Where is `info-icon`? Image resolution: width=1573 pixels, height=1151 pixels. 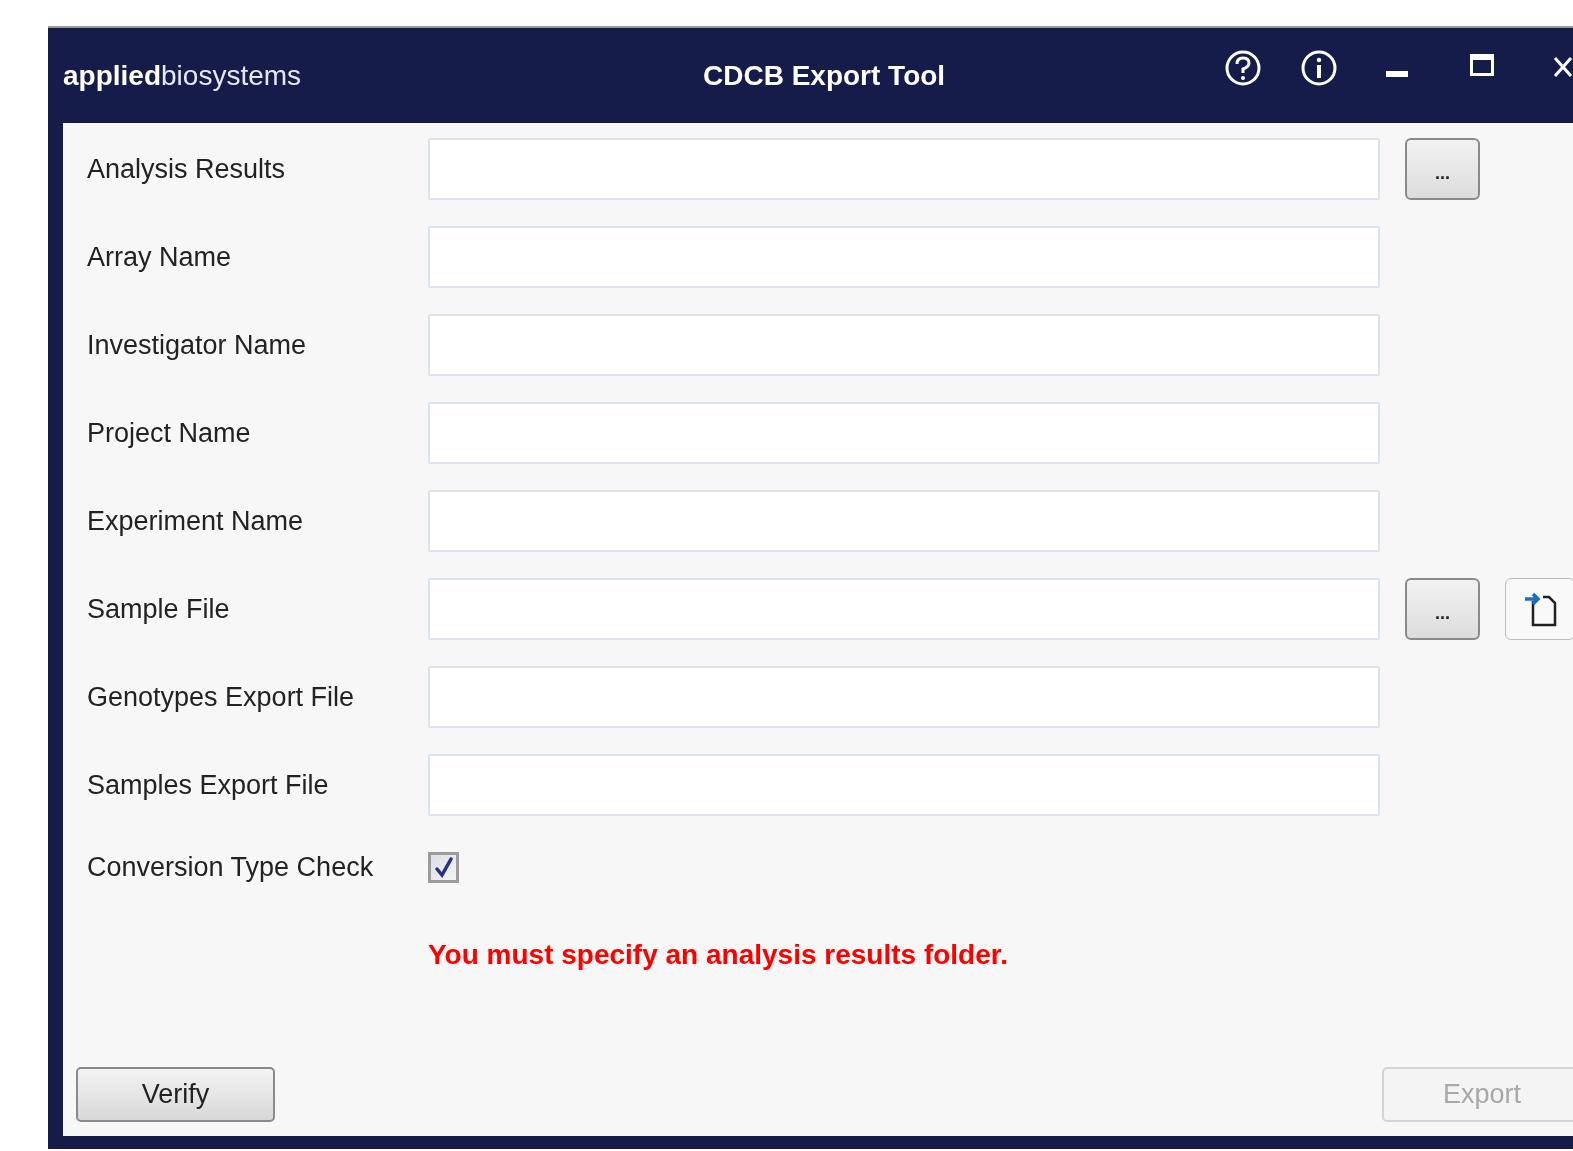
info-icon is located at coordinates (1319, 68).